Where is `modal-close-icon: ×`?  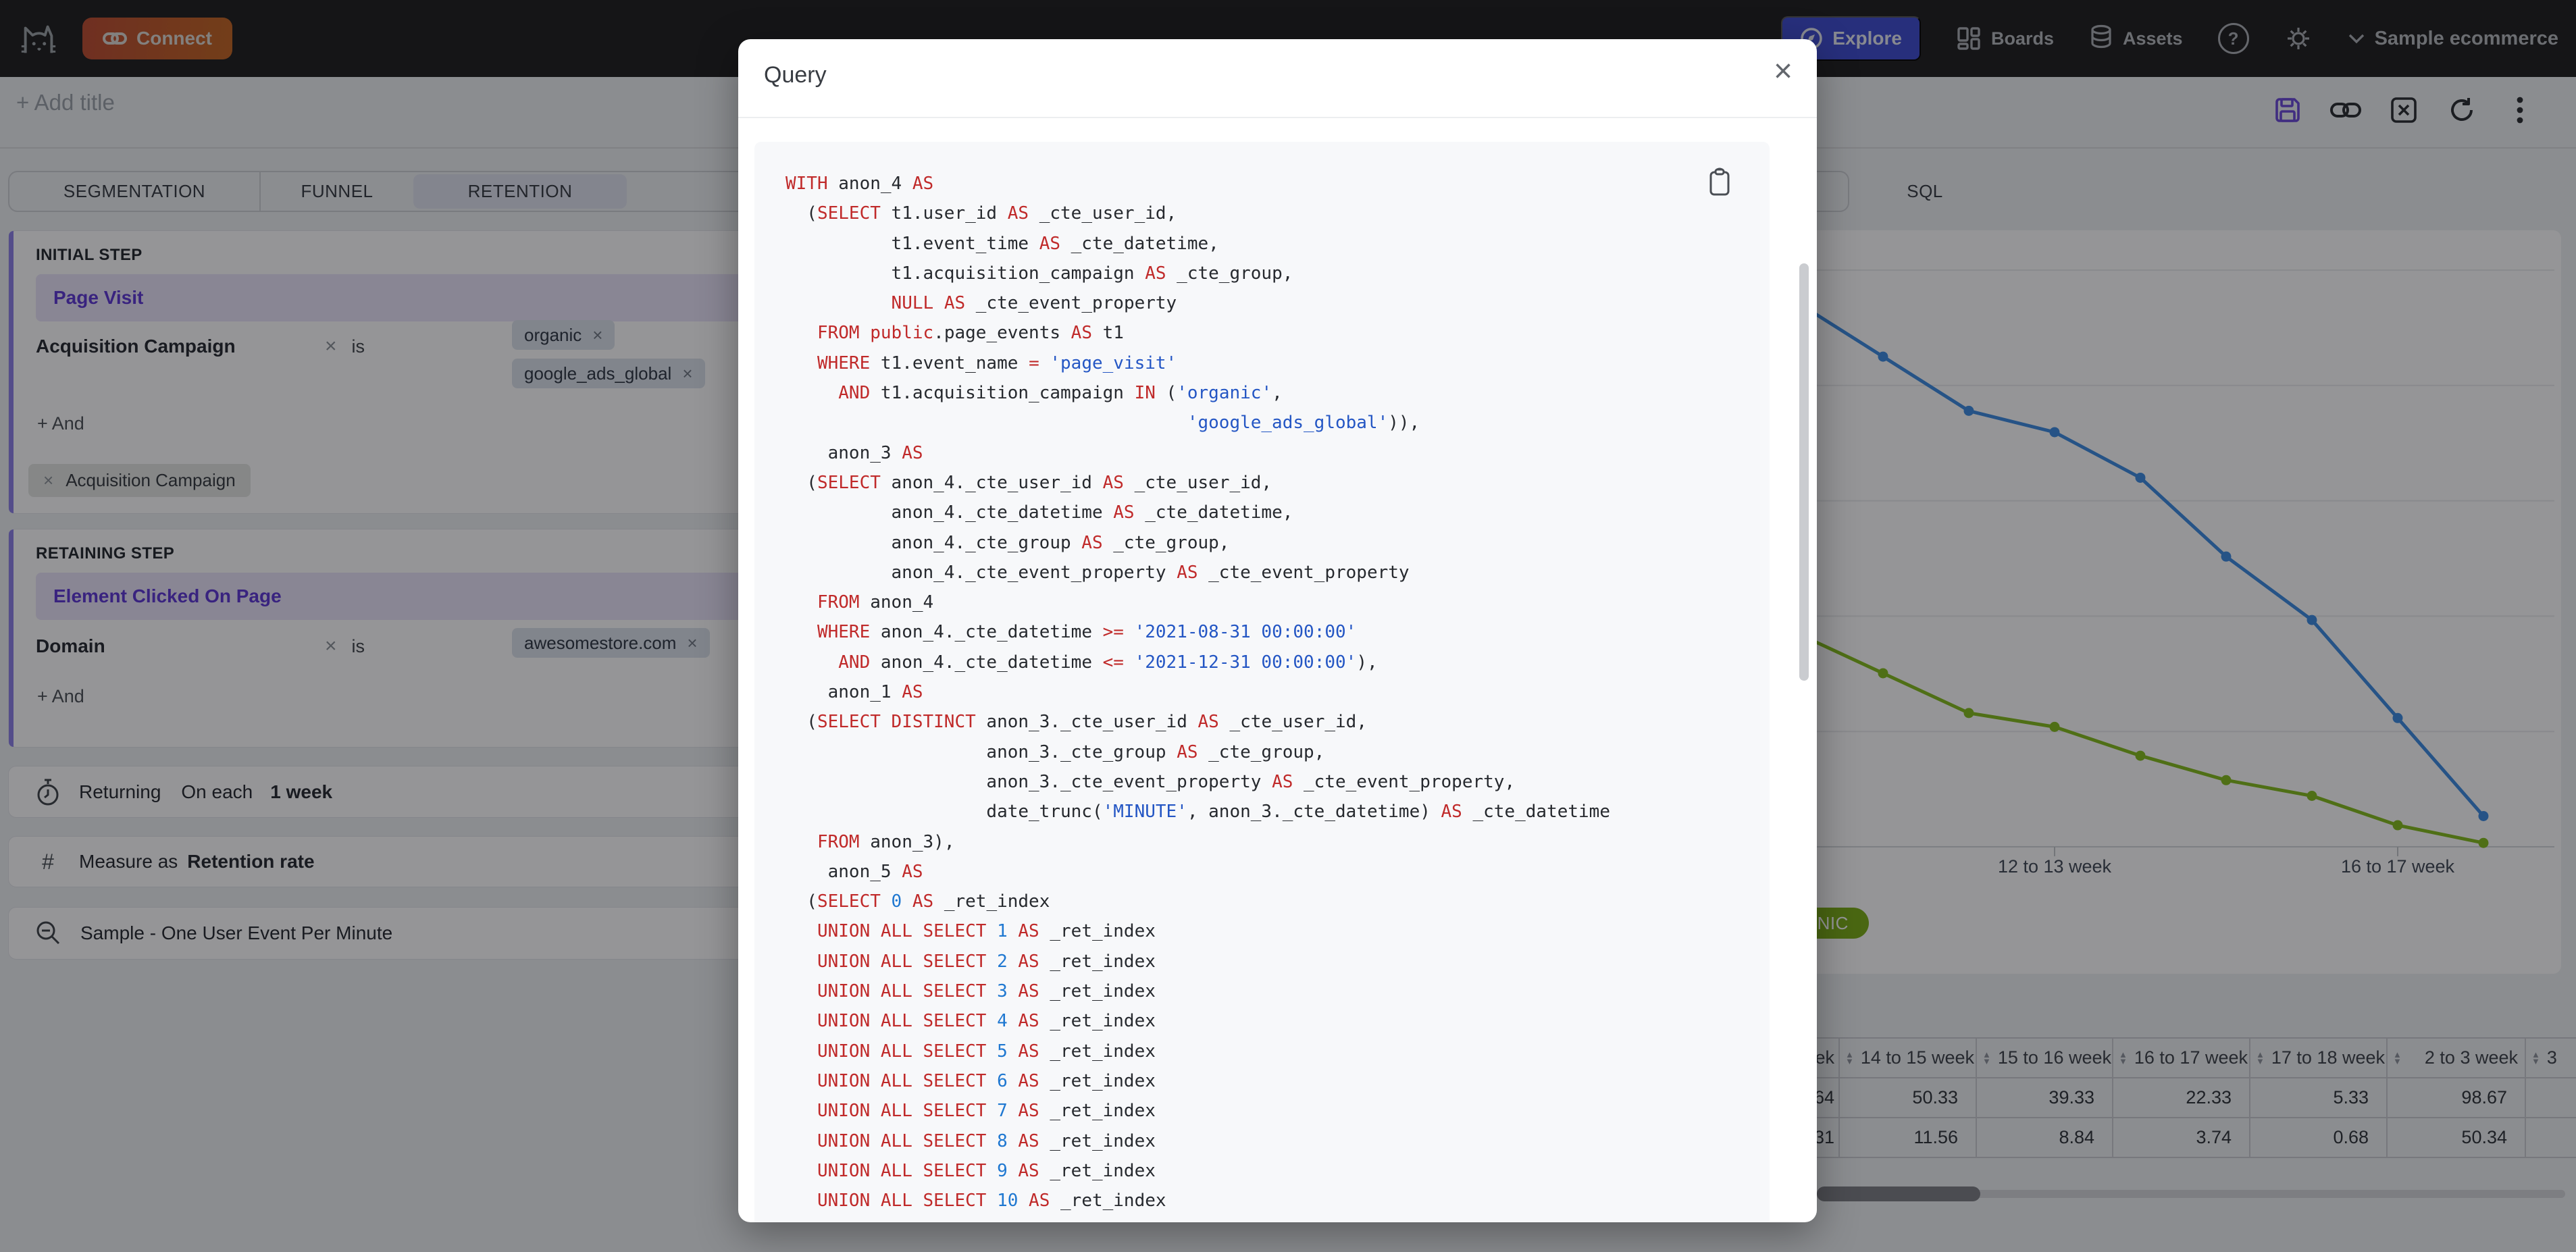
modal-close-icon: × is located at coordinates (1783, 71).